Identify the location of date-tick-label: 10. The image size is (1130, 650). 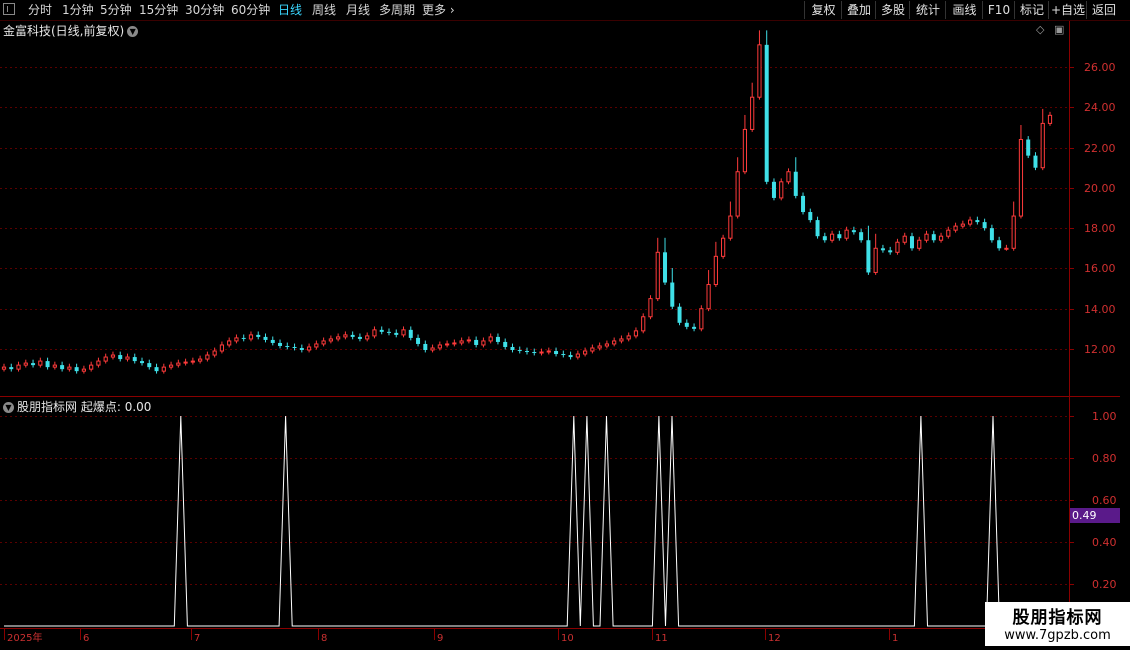
(567, 638).